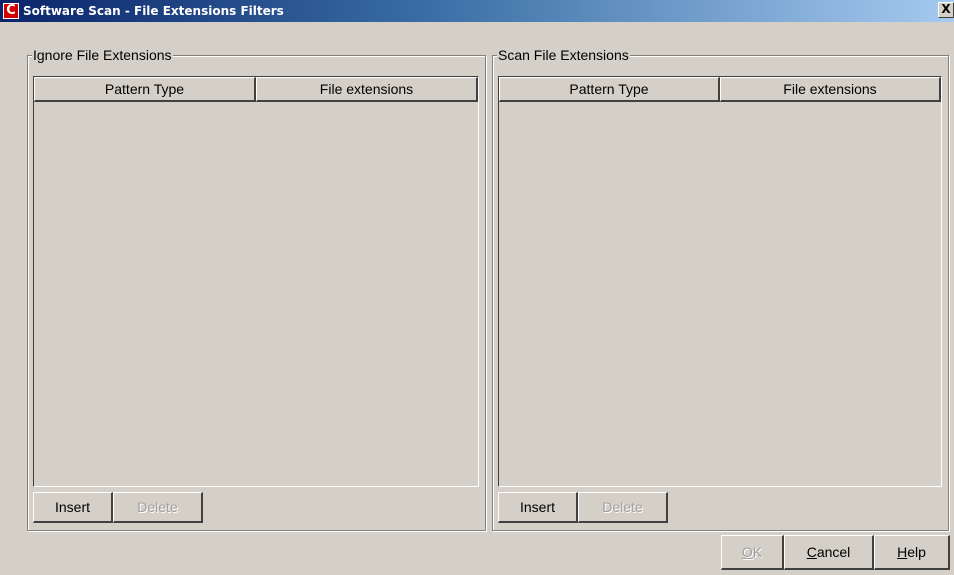 This screenshot has height=575, width=954. What do you see at coordinates (609, 89) in the screenshot?
I see `scan-col-pattern-type: Pattern Type` at bounding box center [609, 89].